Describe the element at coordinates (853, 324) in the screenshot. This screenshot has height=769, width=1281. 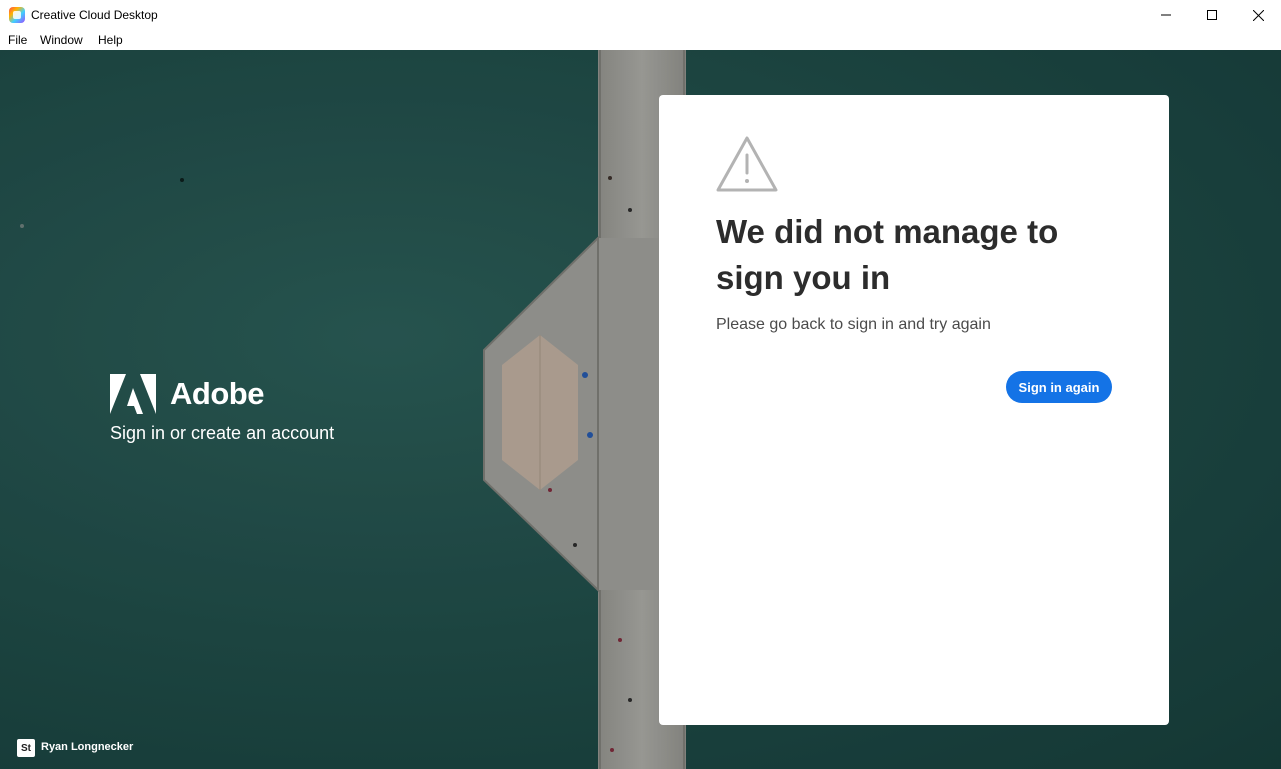
I see `error-description: Please go back to sign in and try again` at that location.